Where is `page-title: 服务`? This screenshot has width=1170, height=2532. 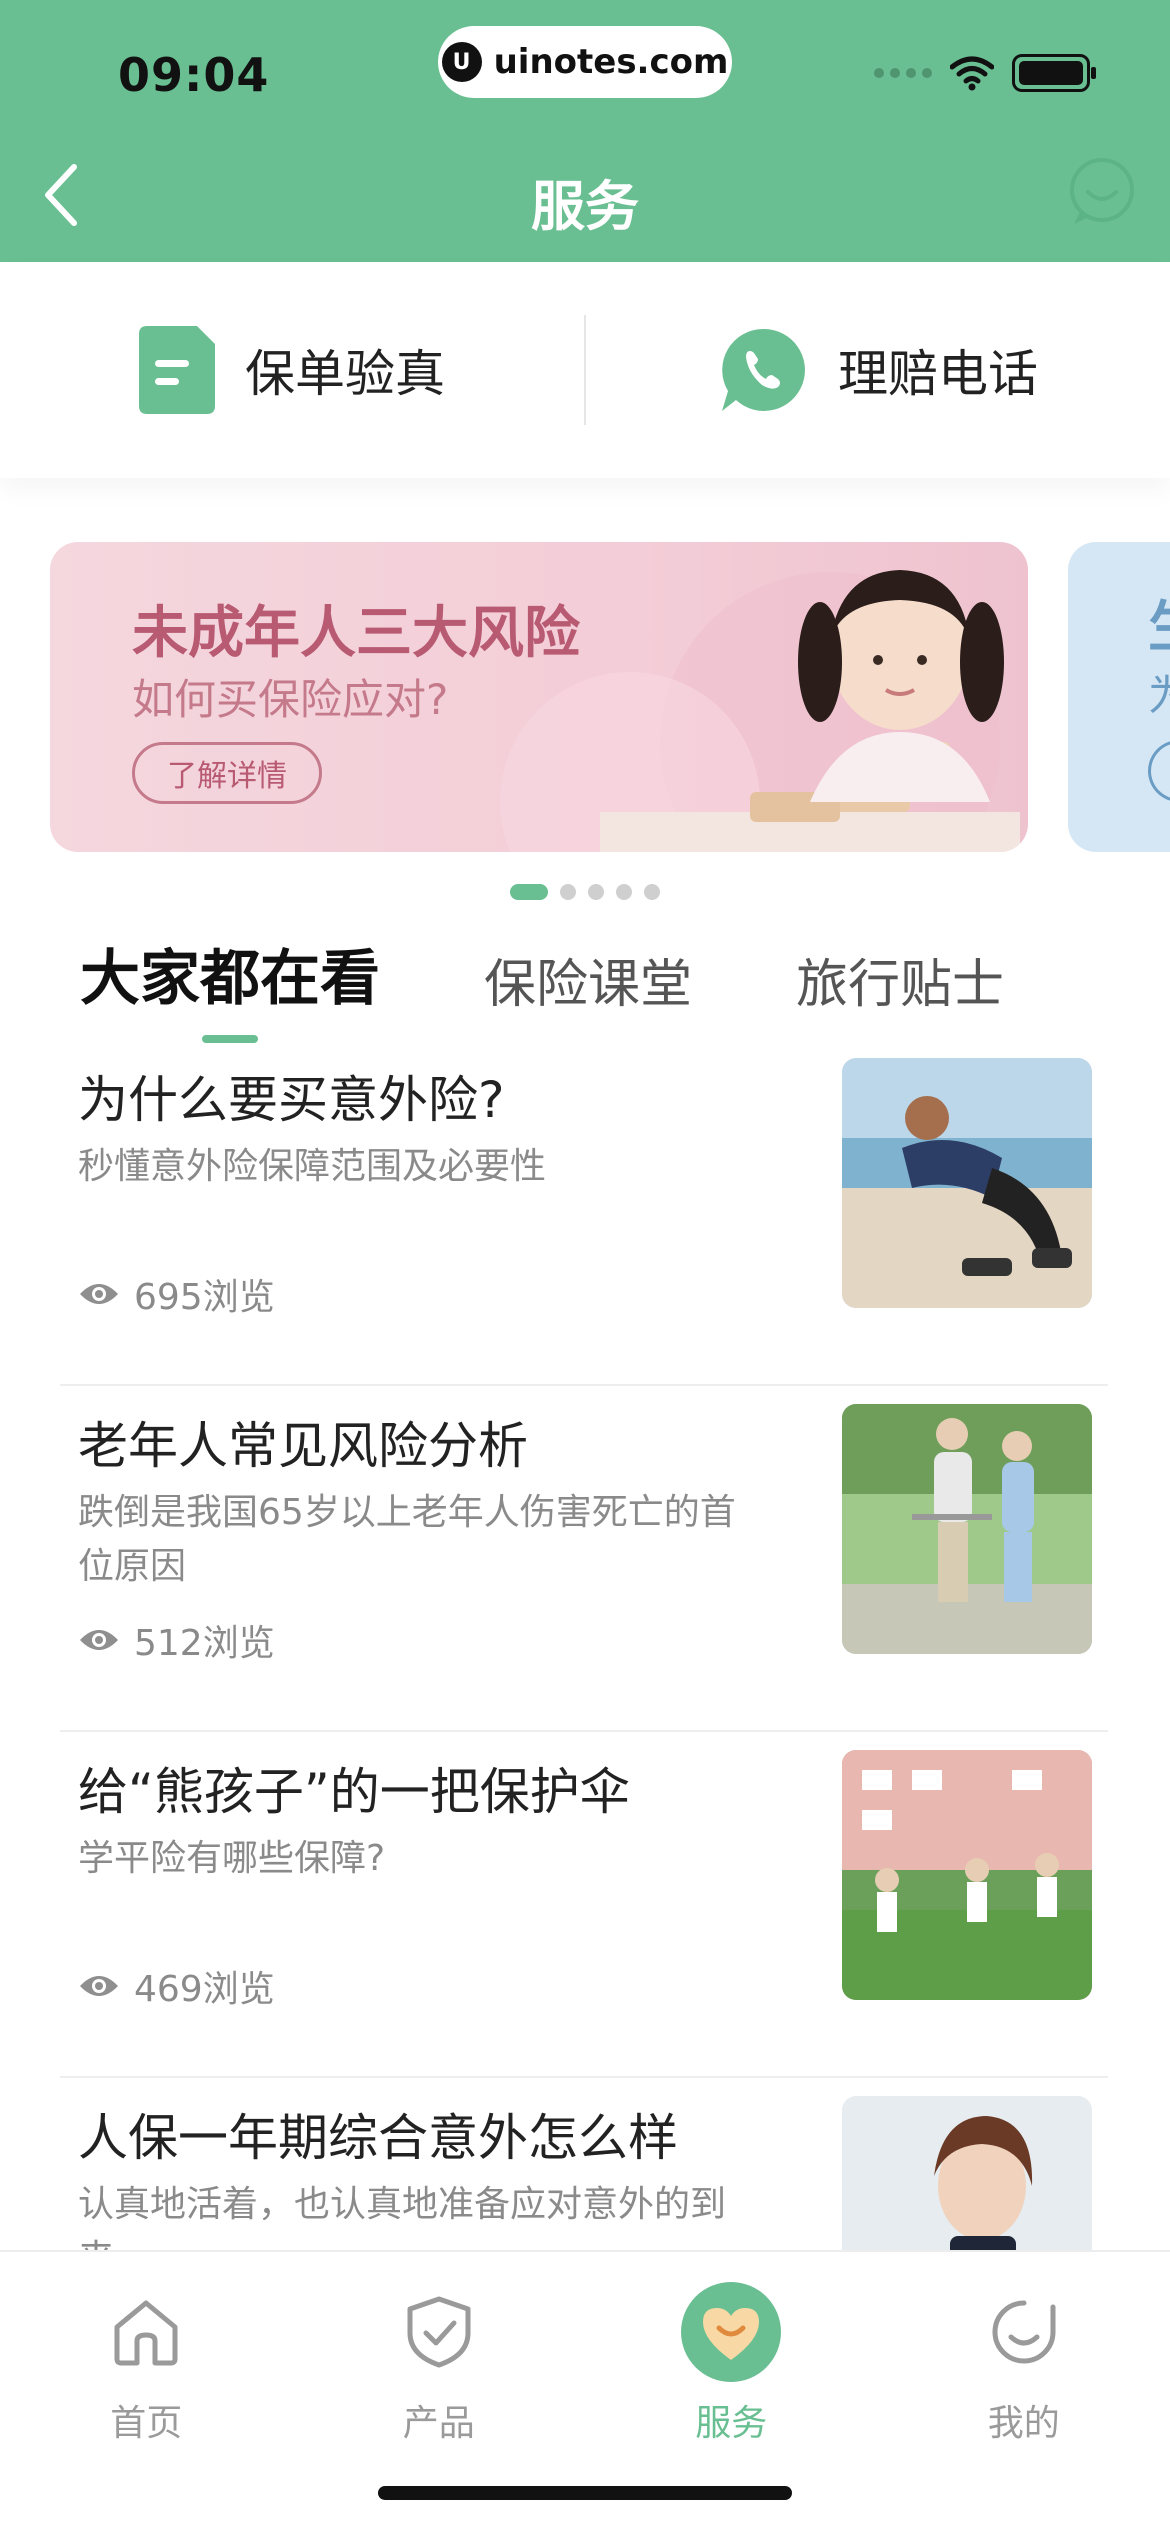
page-title: 服务 is located at coordinates (585, 206).